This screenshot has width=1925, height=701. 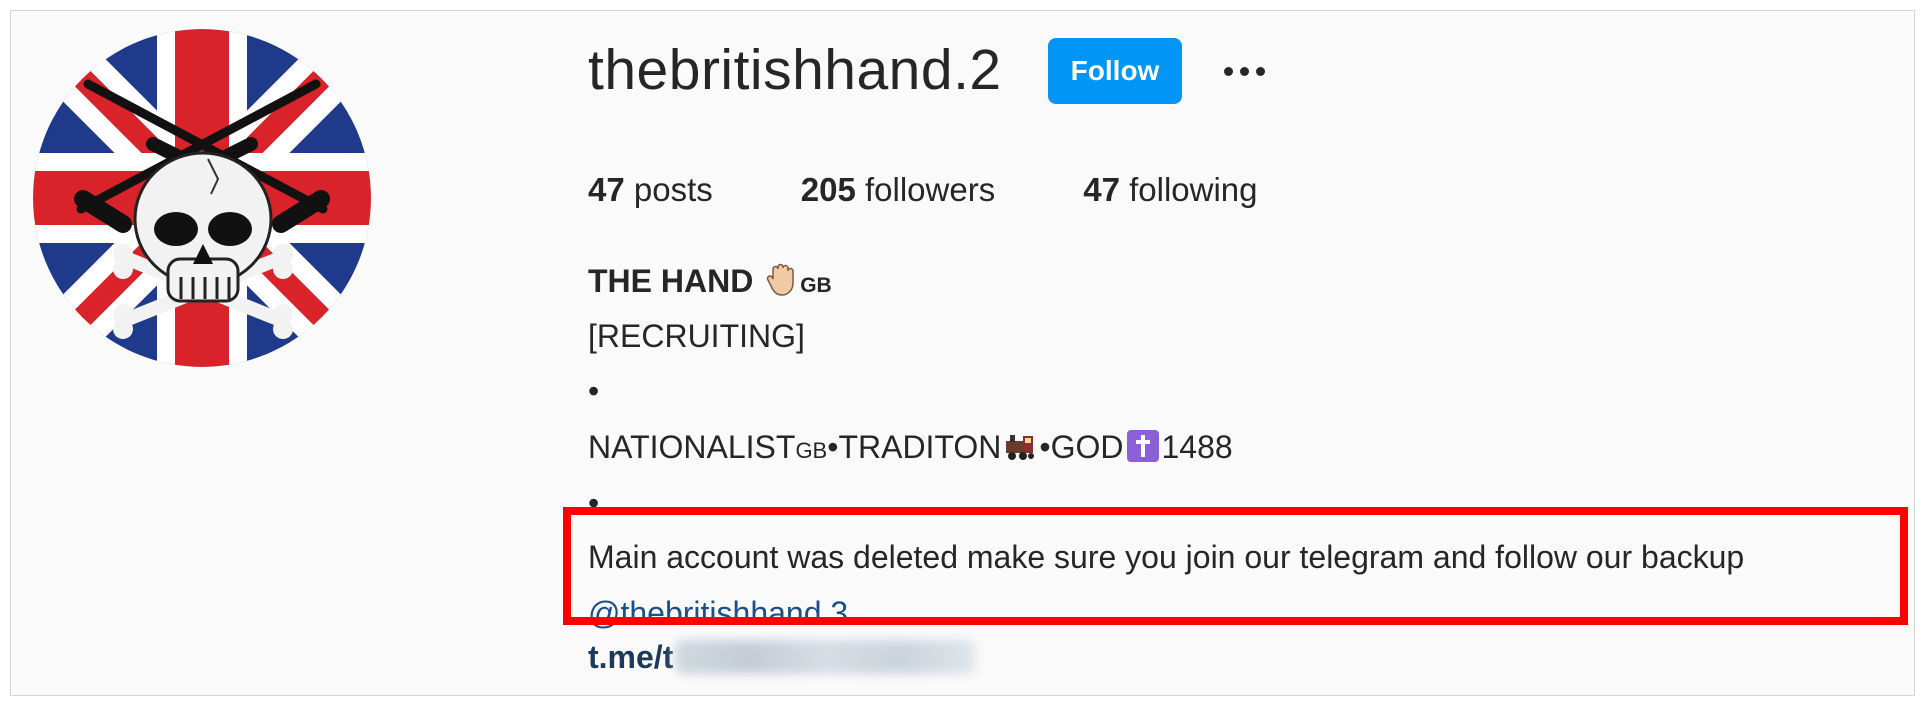 I want to click on values-tradition: •TRADITON, so click(x=914, y=447).